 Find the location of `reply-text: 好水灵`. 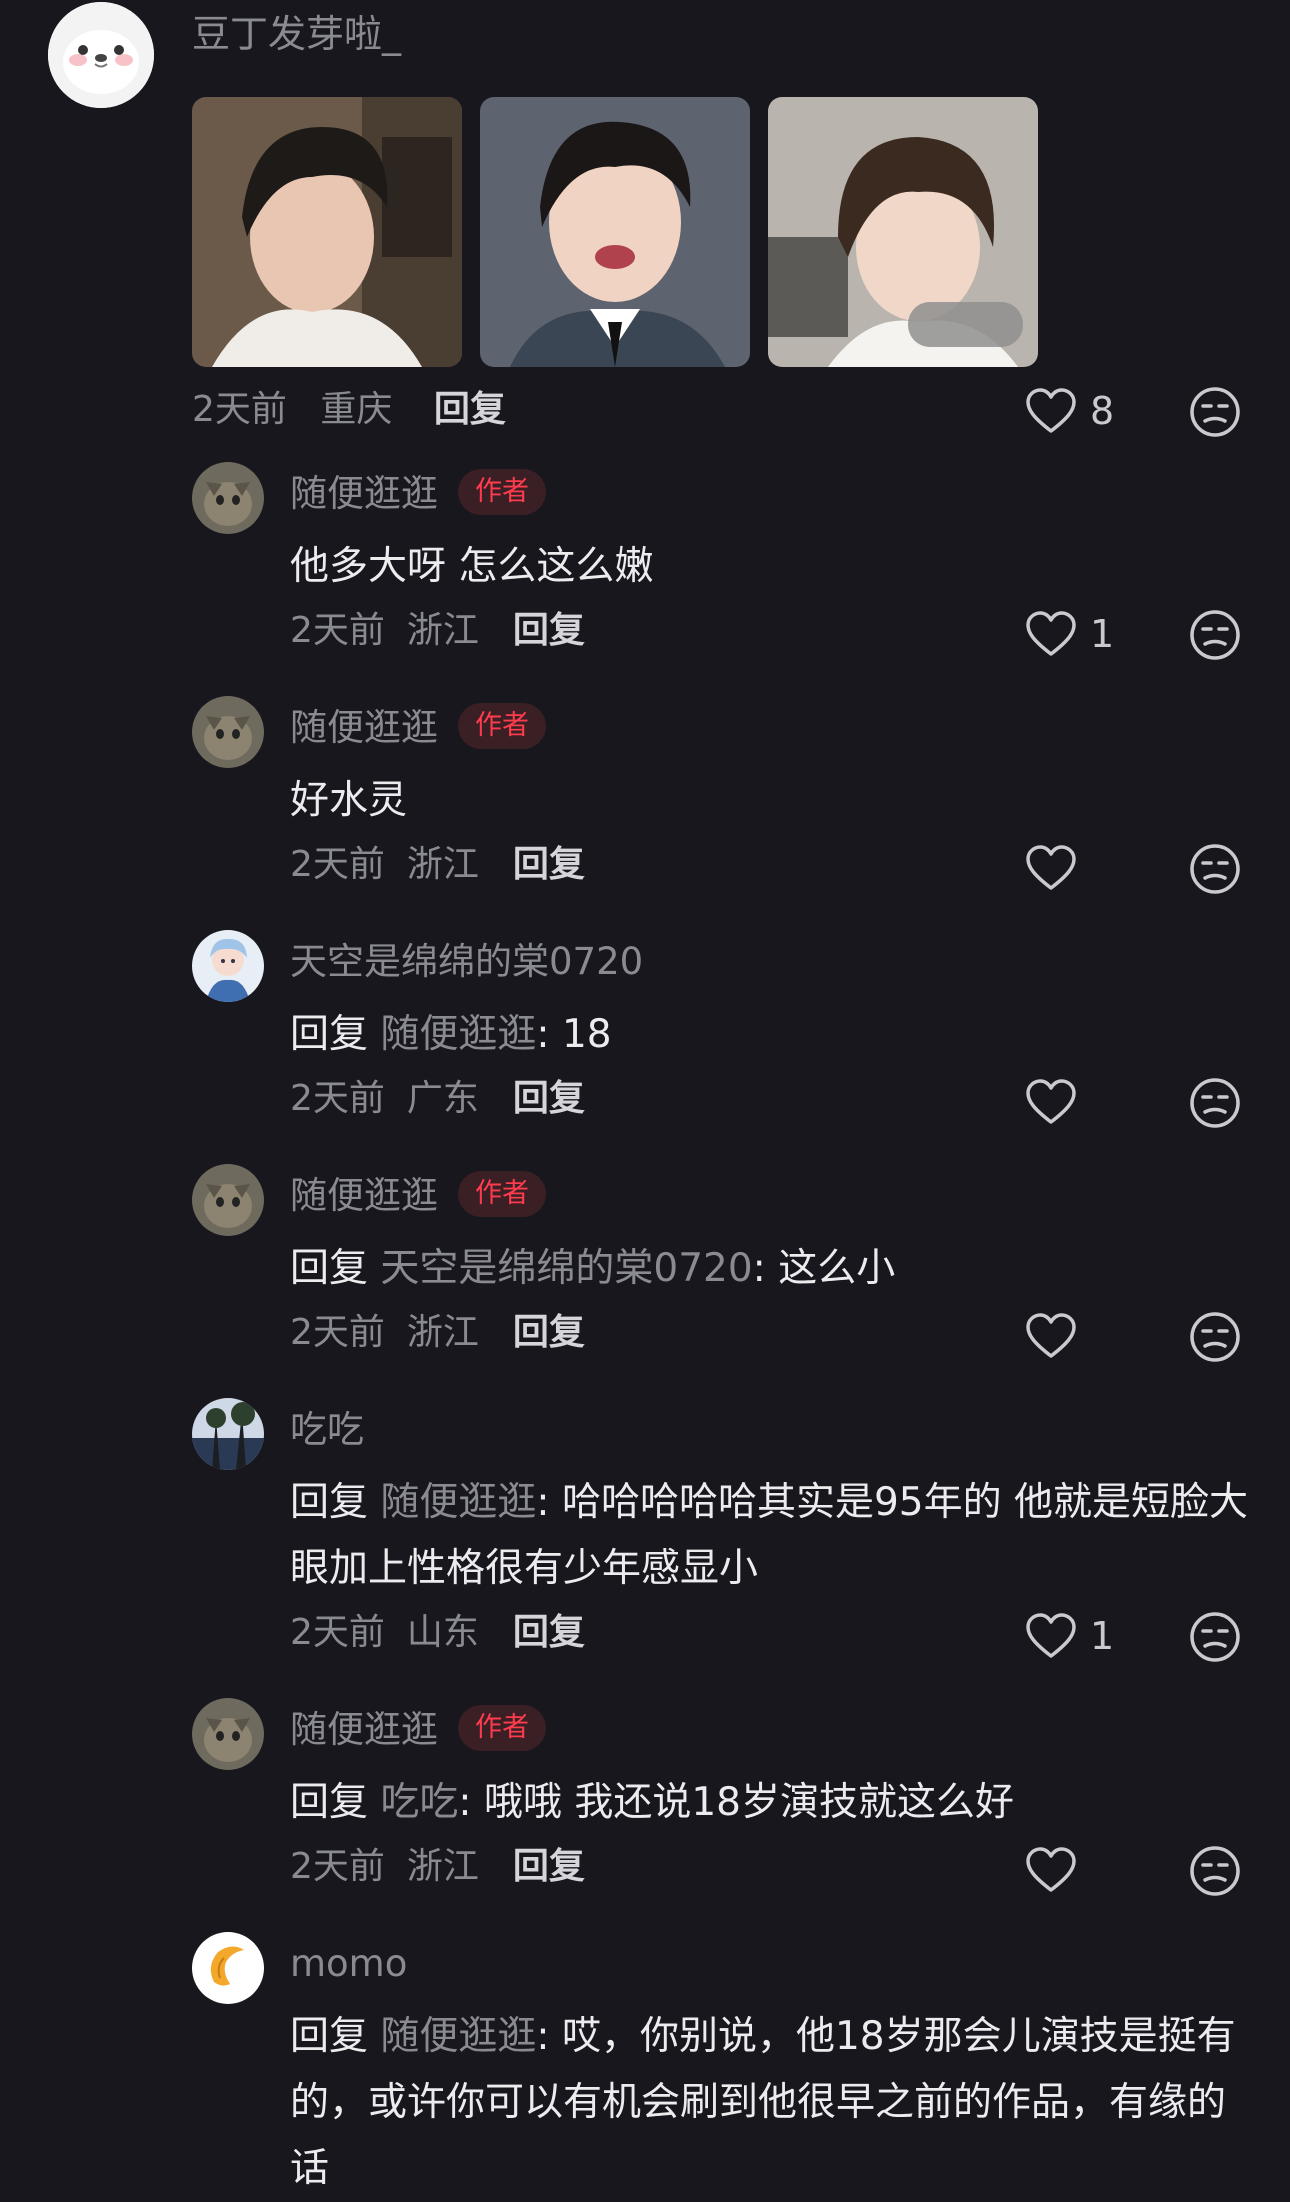

reply-text: 好水灵 is located at coordinates (770, 801).